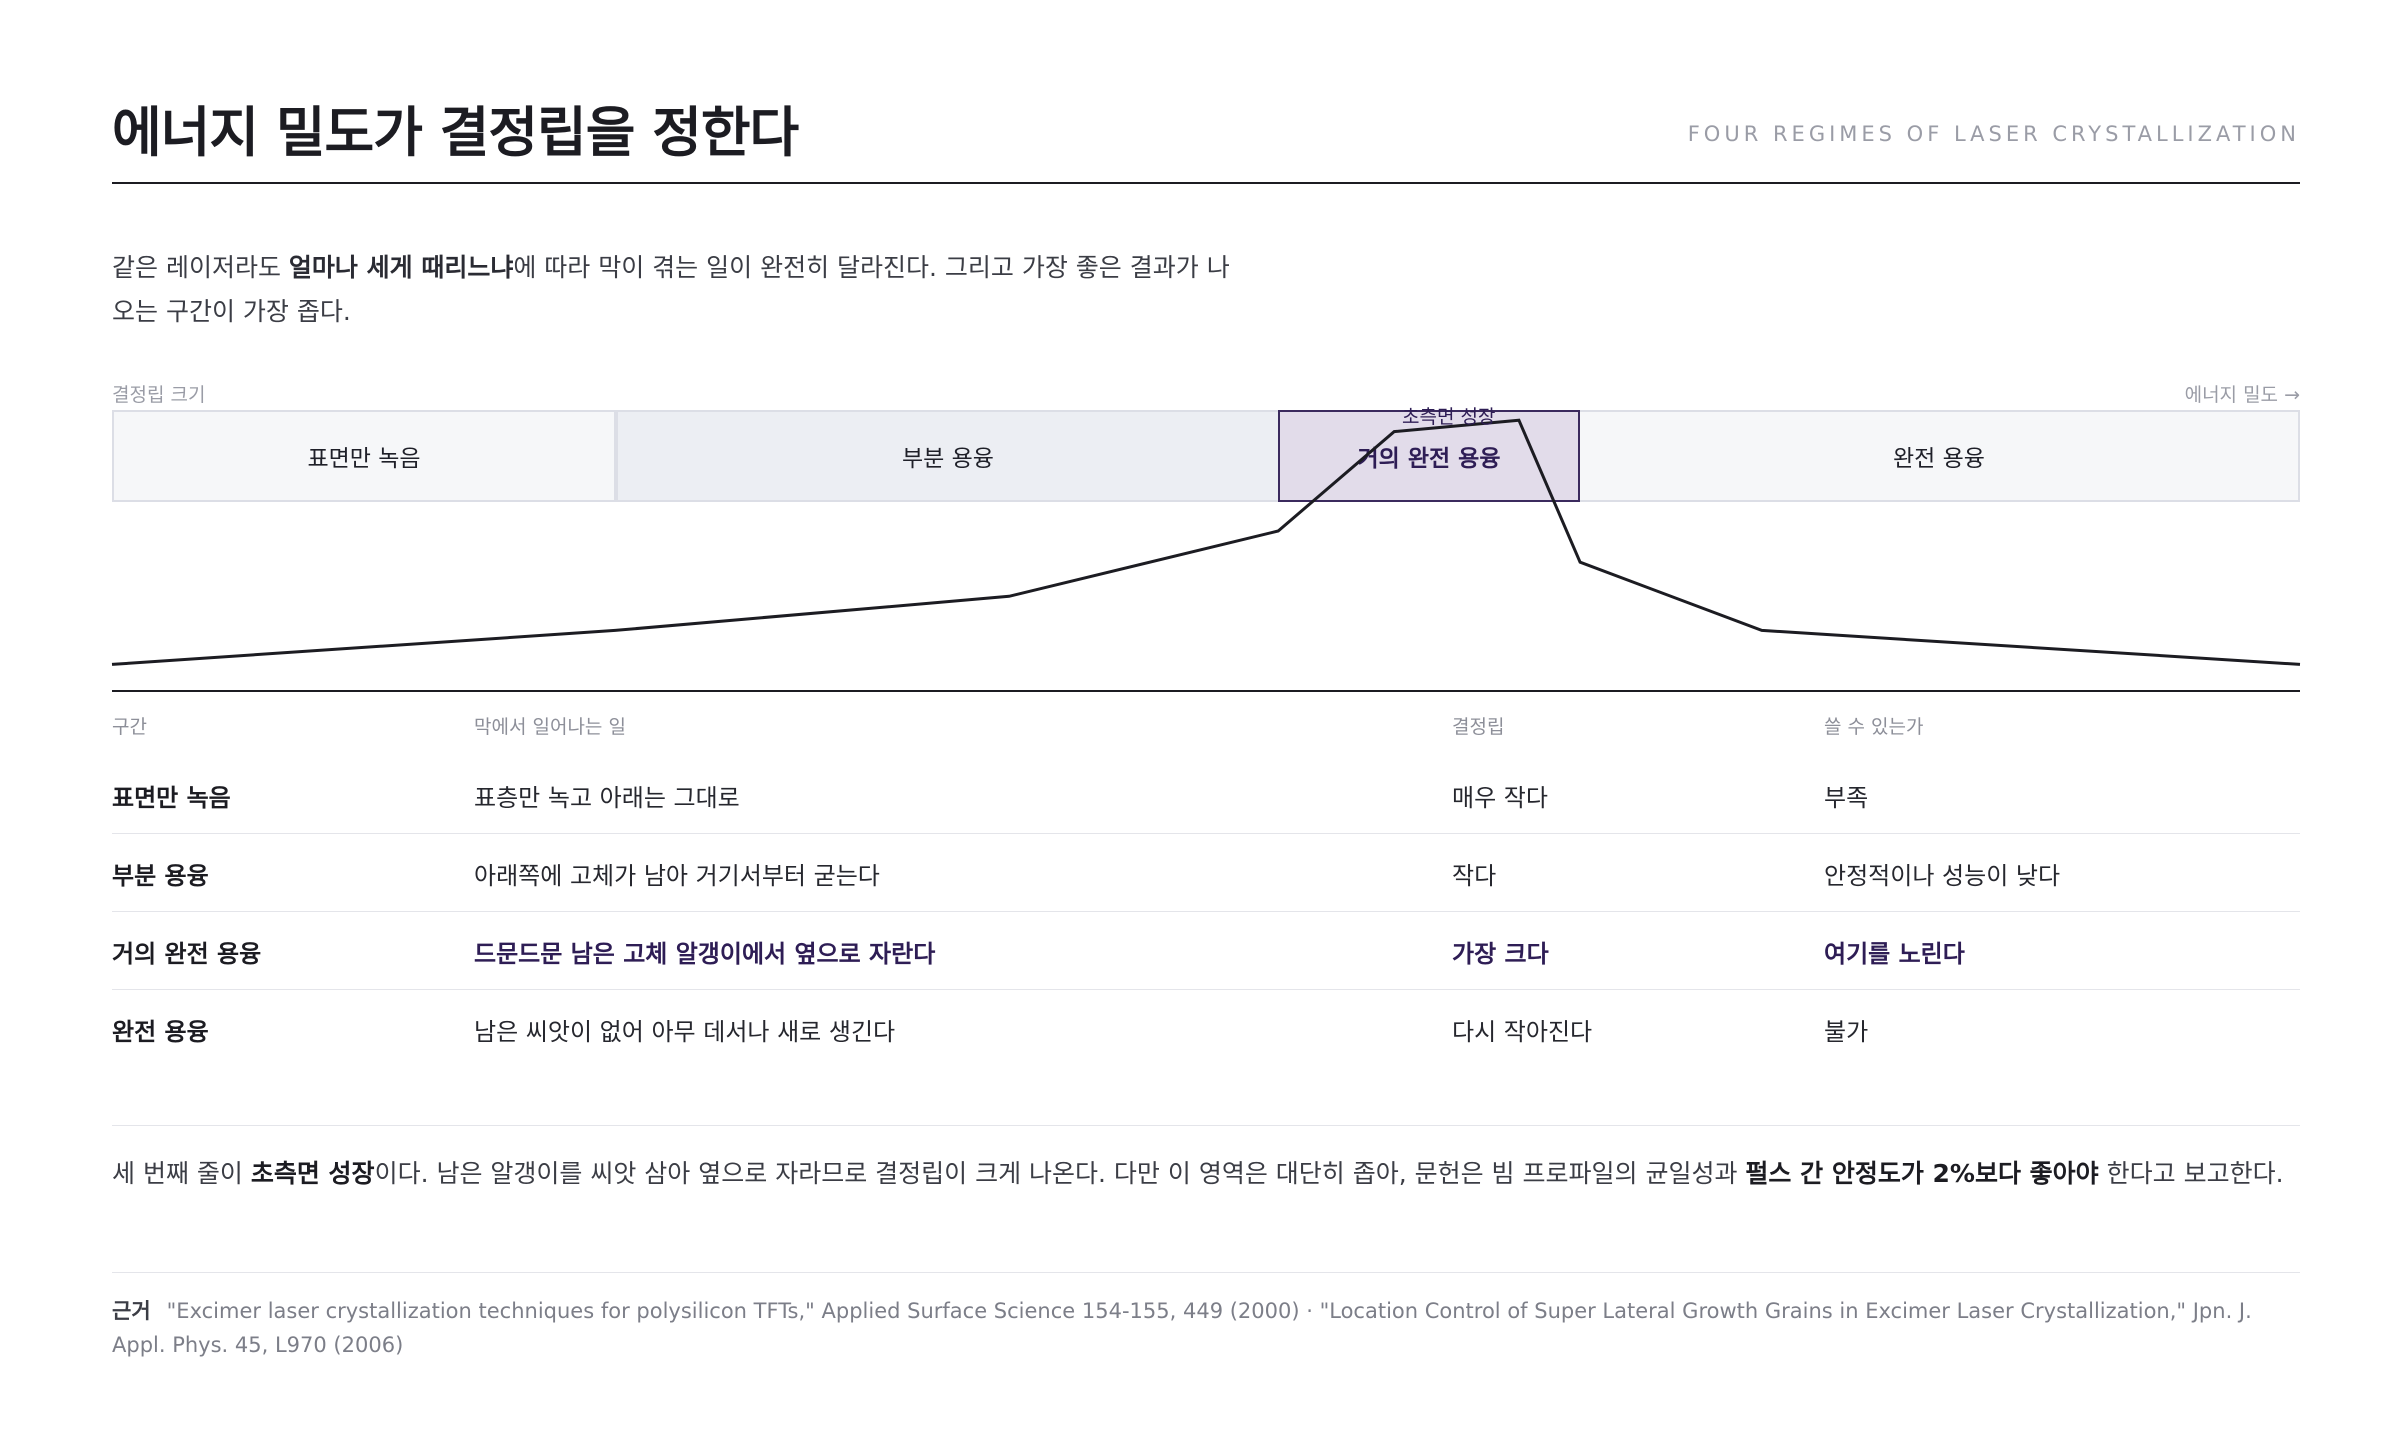 Image resolution: width=2400 pixels, height=1432 pixels. Describe the element at coordinates (677, 876) in the screenshot. I see `cell-film-event: 아래쪽에 고체가 남아 거기서부터 굳는다` at that location.